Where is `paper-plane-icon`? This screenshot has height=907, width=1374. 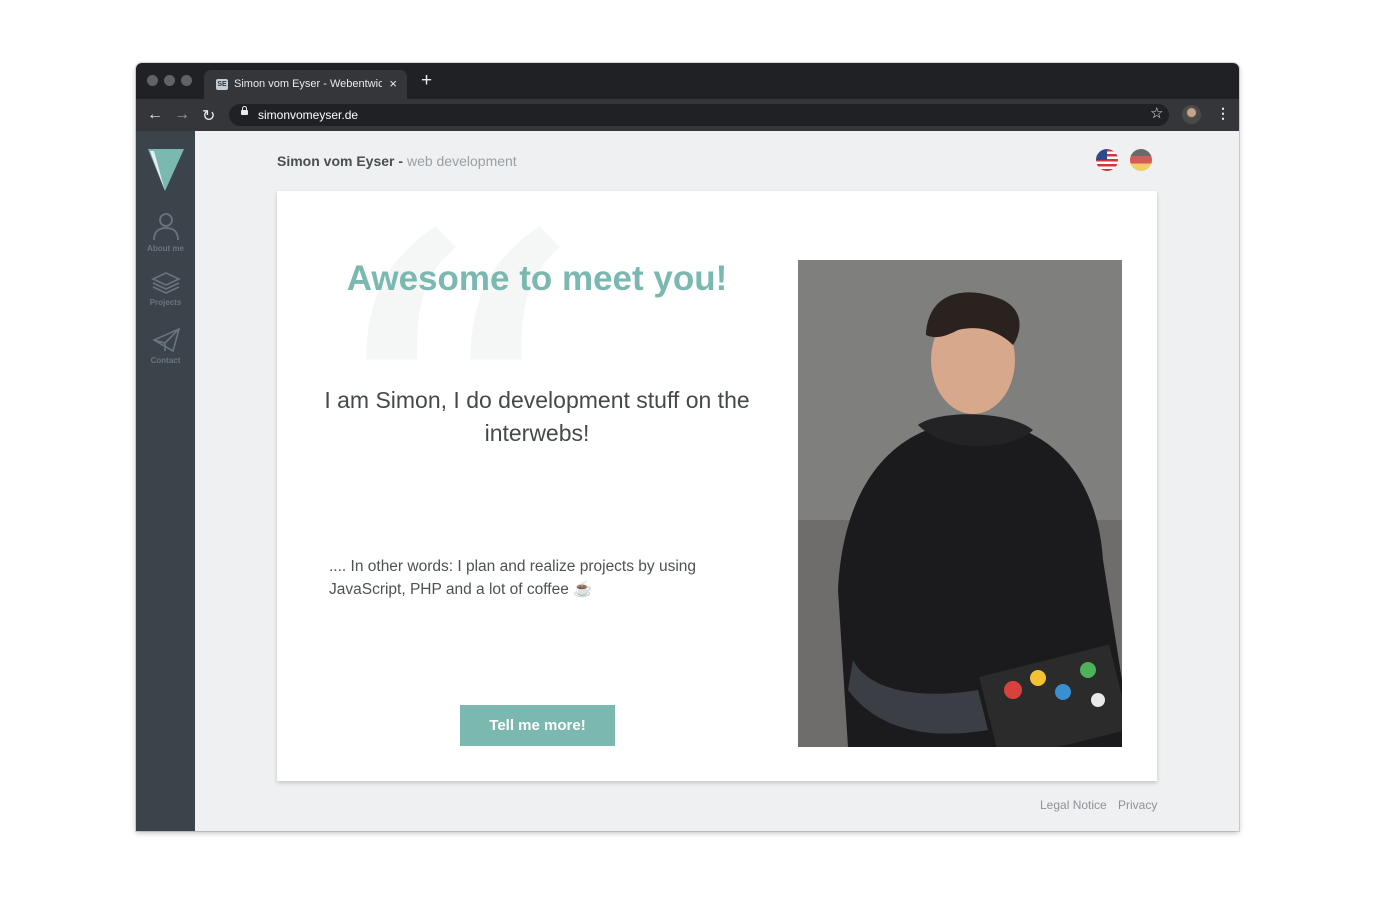
paper-plane-icon is located at coordinates (165, 340).